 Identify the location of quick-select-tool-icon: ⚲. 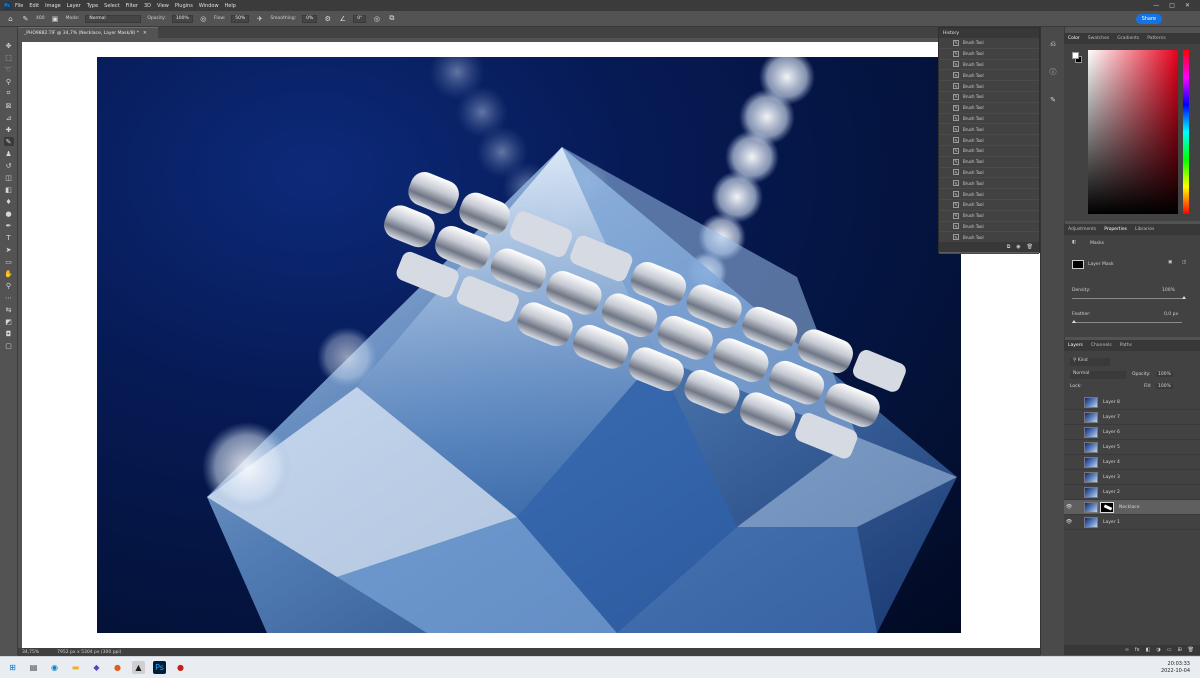
(9, 81).